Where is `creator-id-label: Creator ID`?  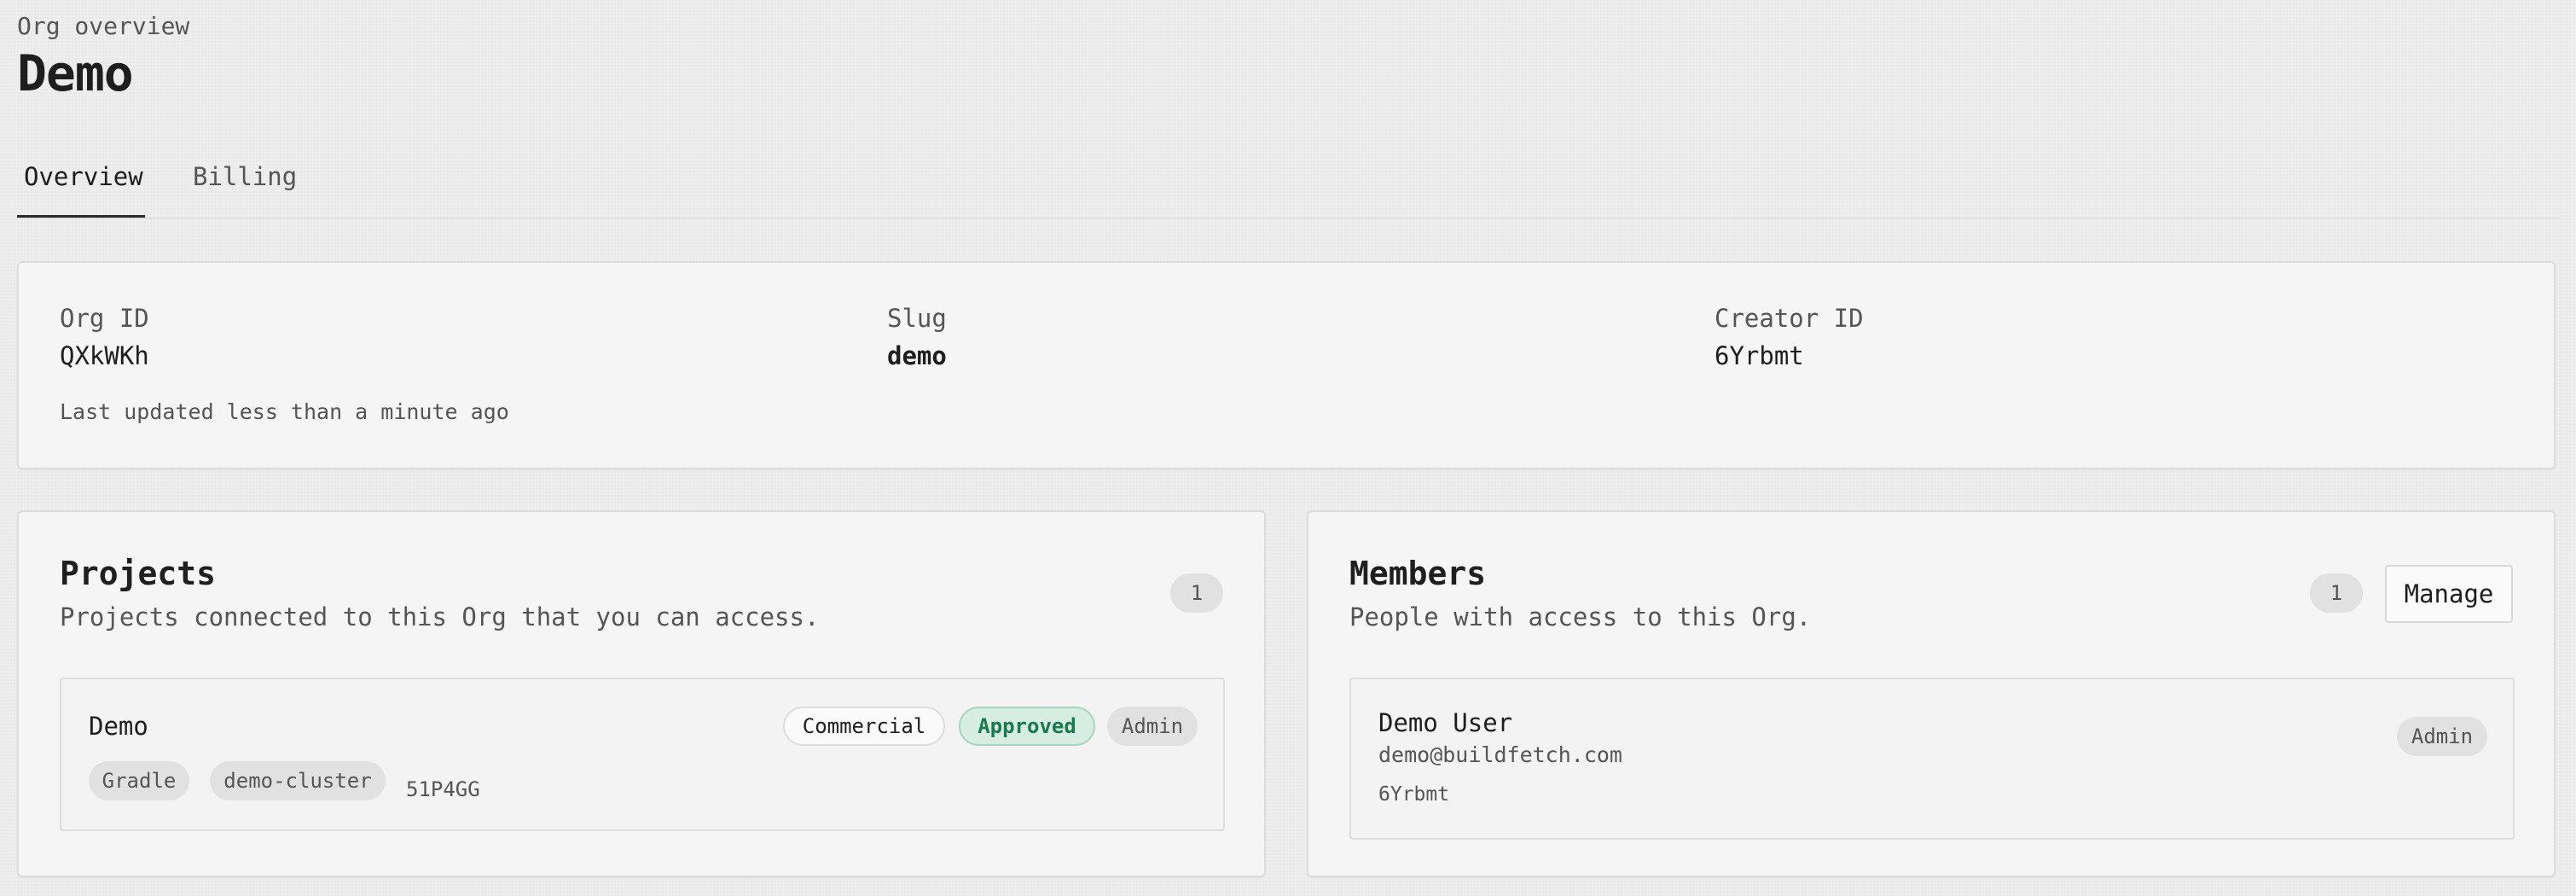 creator-id-label: Creator ID is located at coordinates (1789, 318).